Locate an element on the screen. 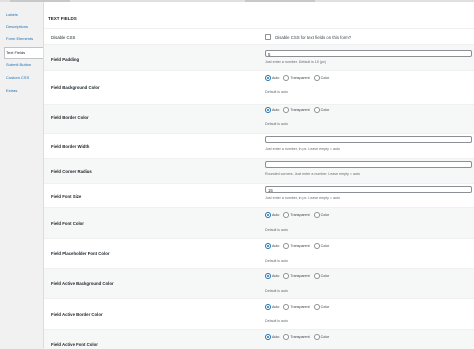 This screenshot has width=474, height=349. tab-label: Text Fields is located at coordinates (16, 52).